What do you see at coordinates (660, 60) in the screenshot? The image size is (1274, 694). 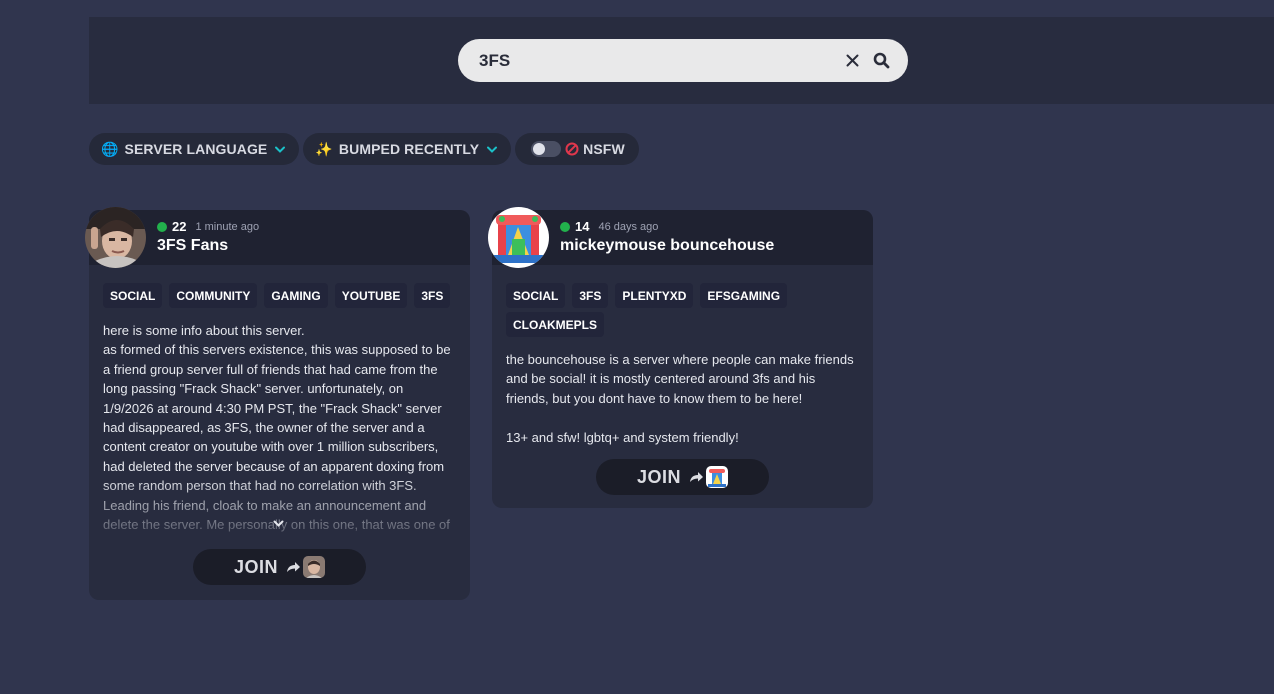 I see `search-input` at bounding box center [660, 60].